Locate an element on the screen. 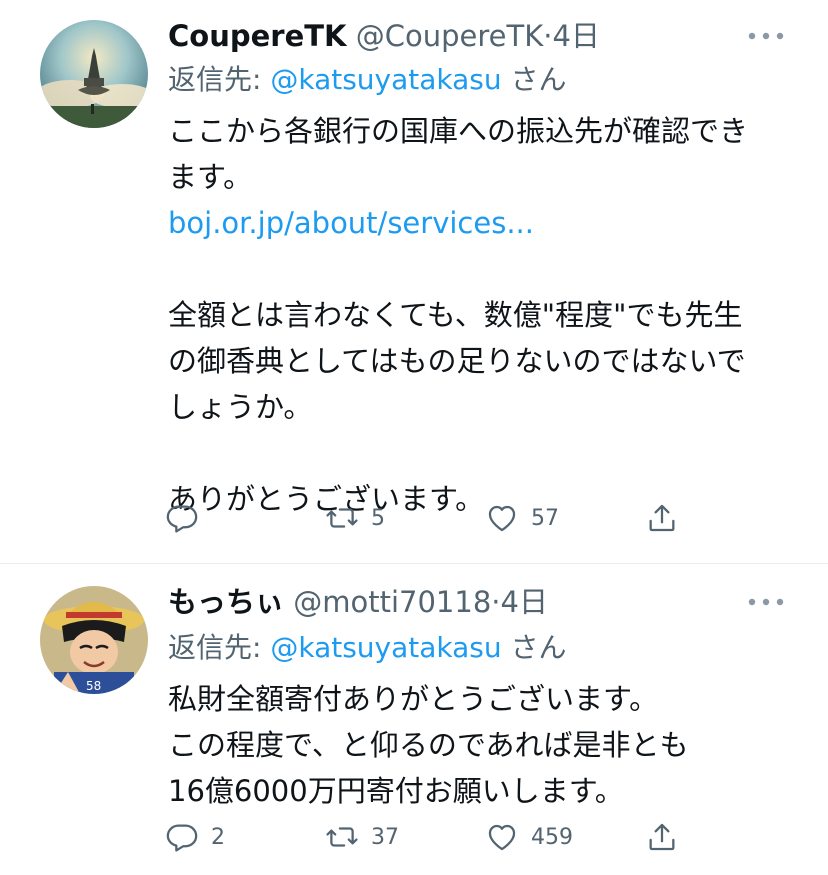 This screenshot has width=828, height=875. tweet-text-line: 全額とは言わなくても、数億"程度"でも先生 is located at coordinates (455, 315).